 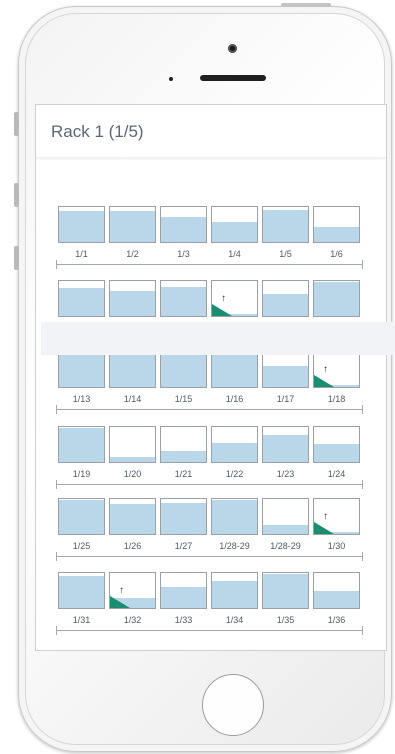 I want to click on slot-label: 1/6, so click(x=336, y=254).